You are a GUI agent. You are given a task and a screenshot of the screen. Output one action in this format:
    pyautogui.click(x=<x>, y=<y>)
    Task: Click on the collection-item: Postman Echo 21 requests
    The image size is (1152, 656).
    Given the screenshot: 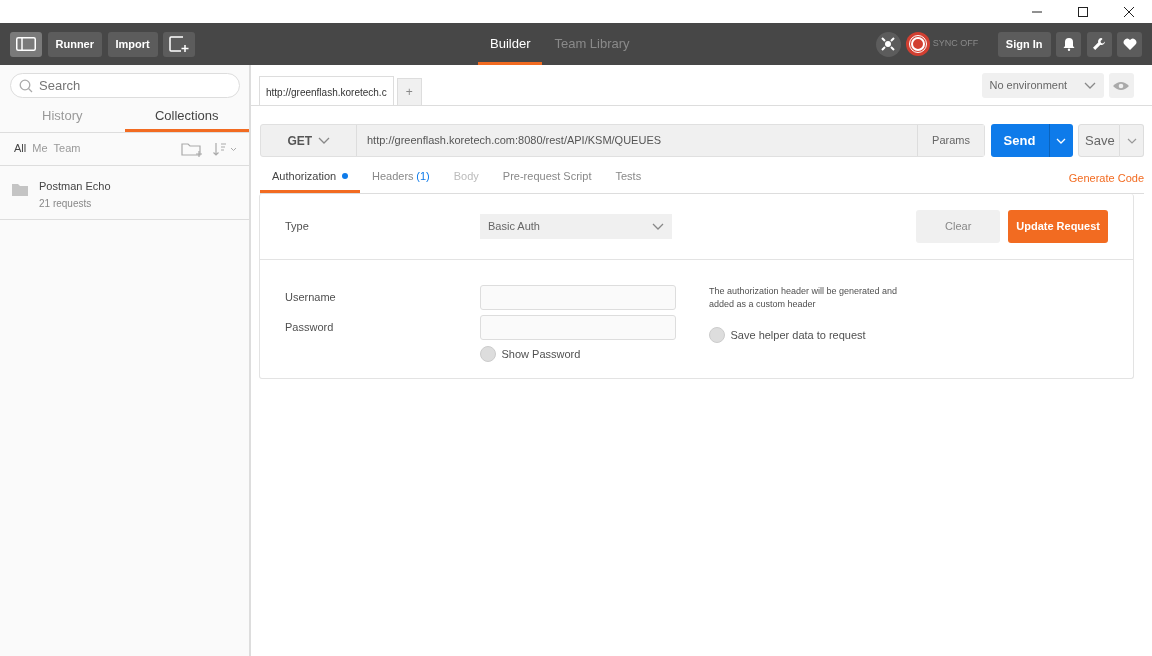 What is the action you would take?
    pyautogui.click(x=124, y=192)
    